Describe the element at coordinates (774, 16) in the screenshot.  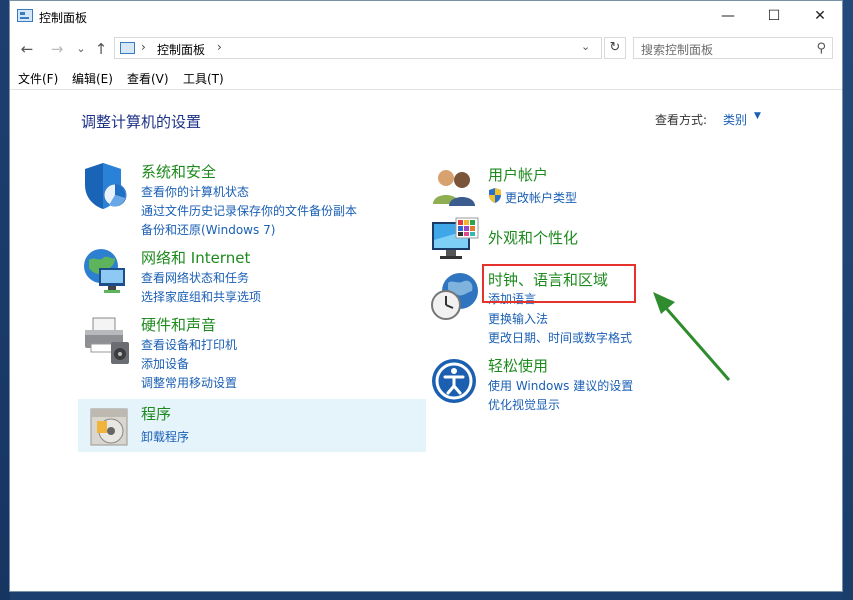
I see `maximize-button: ☐` at that location.